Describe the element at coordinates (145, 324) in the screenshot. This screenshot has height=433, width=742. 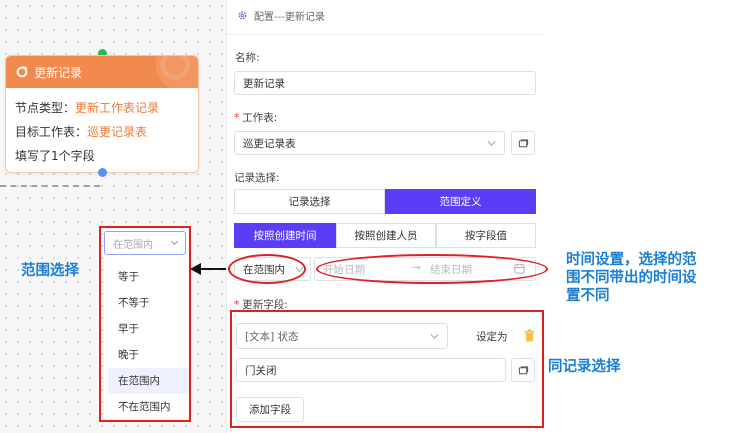
I see `annotation-box-dropdown` at that location.